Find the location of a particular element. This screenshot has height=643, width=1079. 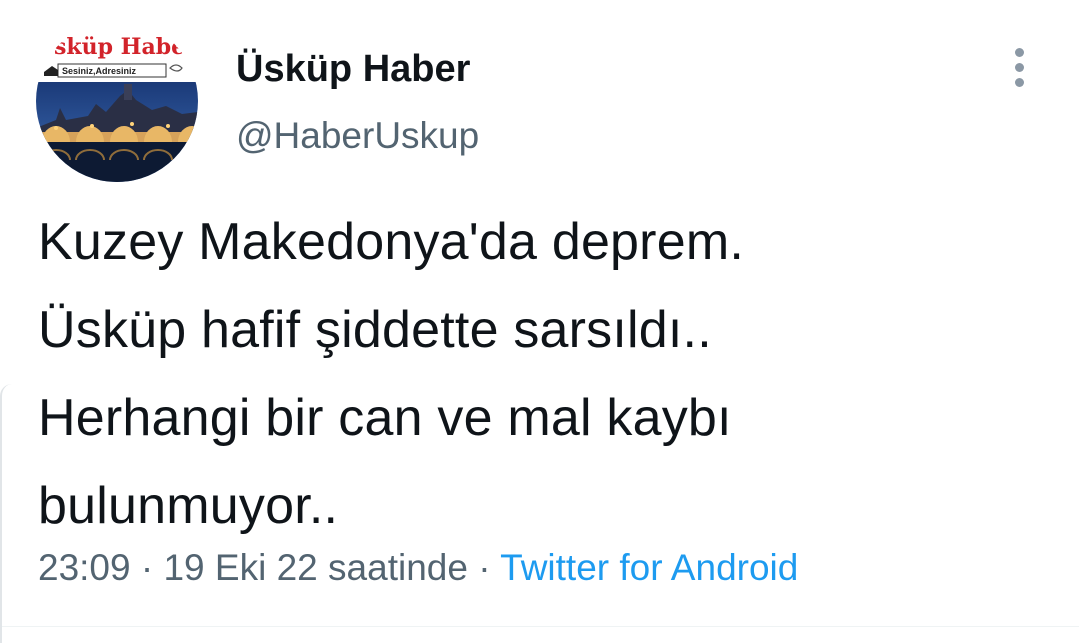

svg-text: Sesiniz,Adresiniz is located at coordinates (99, 71).